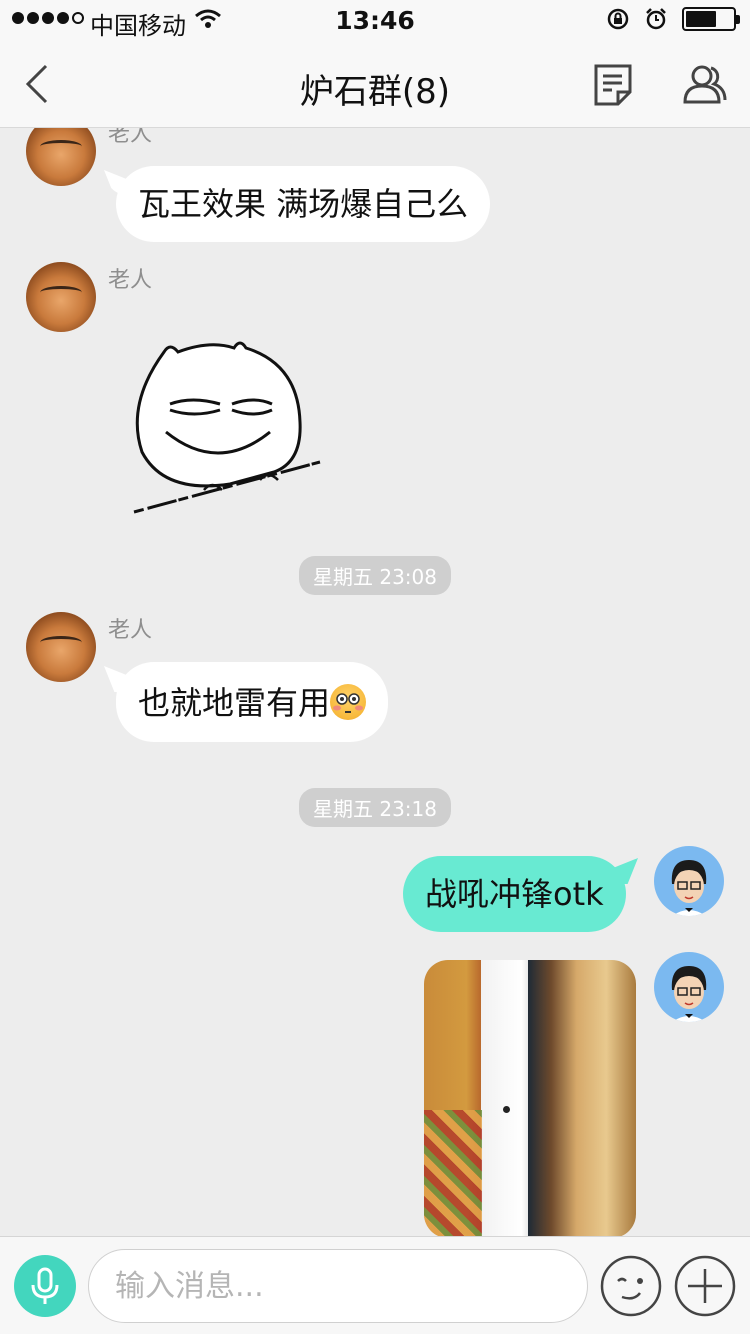 The width and height of the screenshot is (750, 1334). What do you see at coordinates (348, 702) in the screenshot?
I see `flushed-face-emoji` at bounding box center [348, 702].